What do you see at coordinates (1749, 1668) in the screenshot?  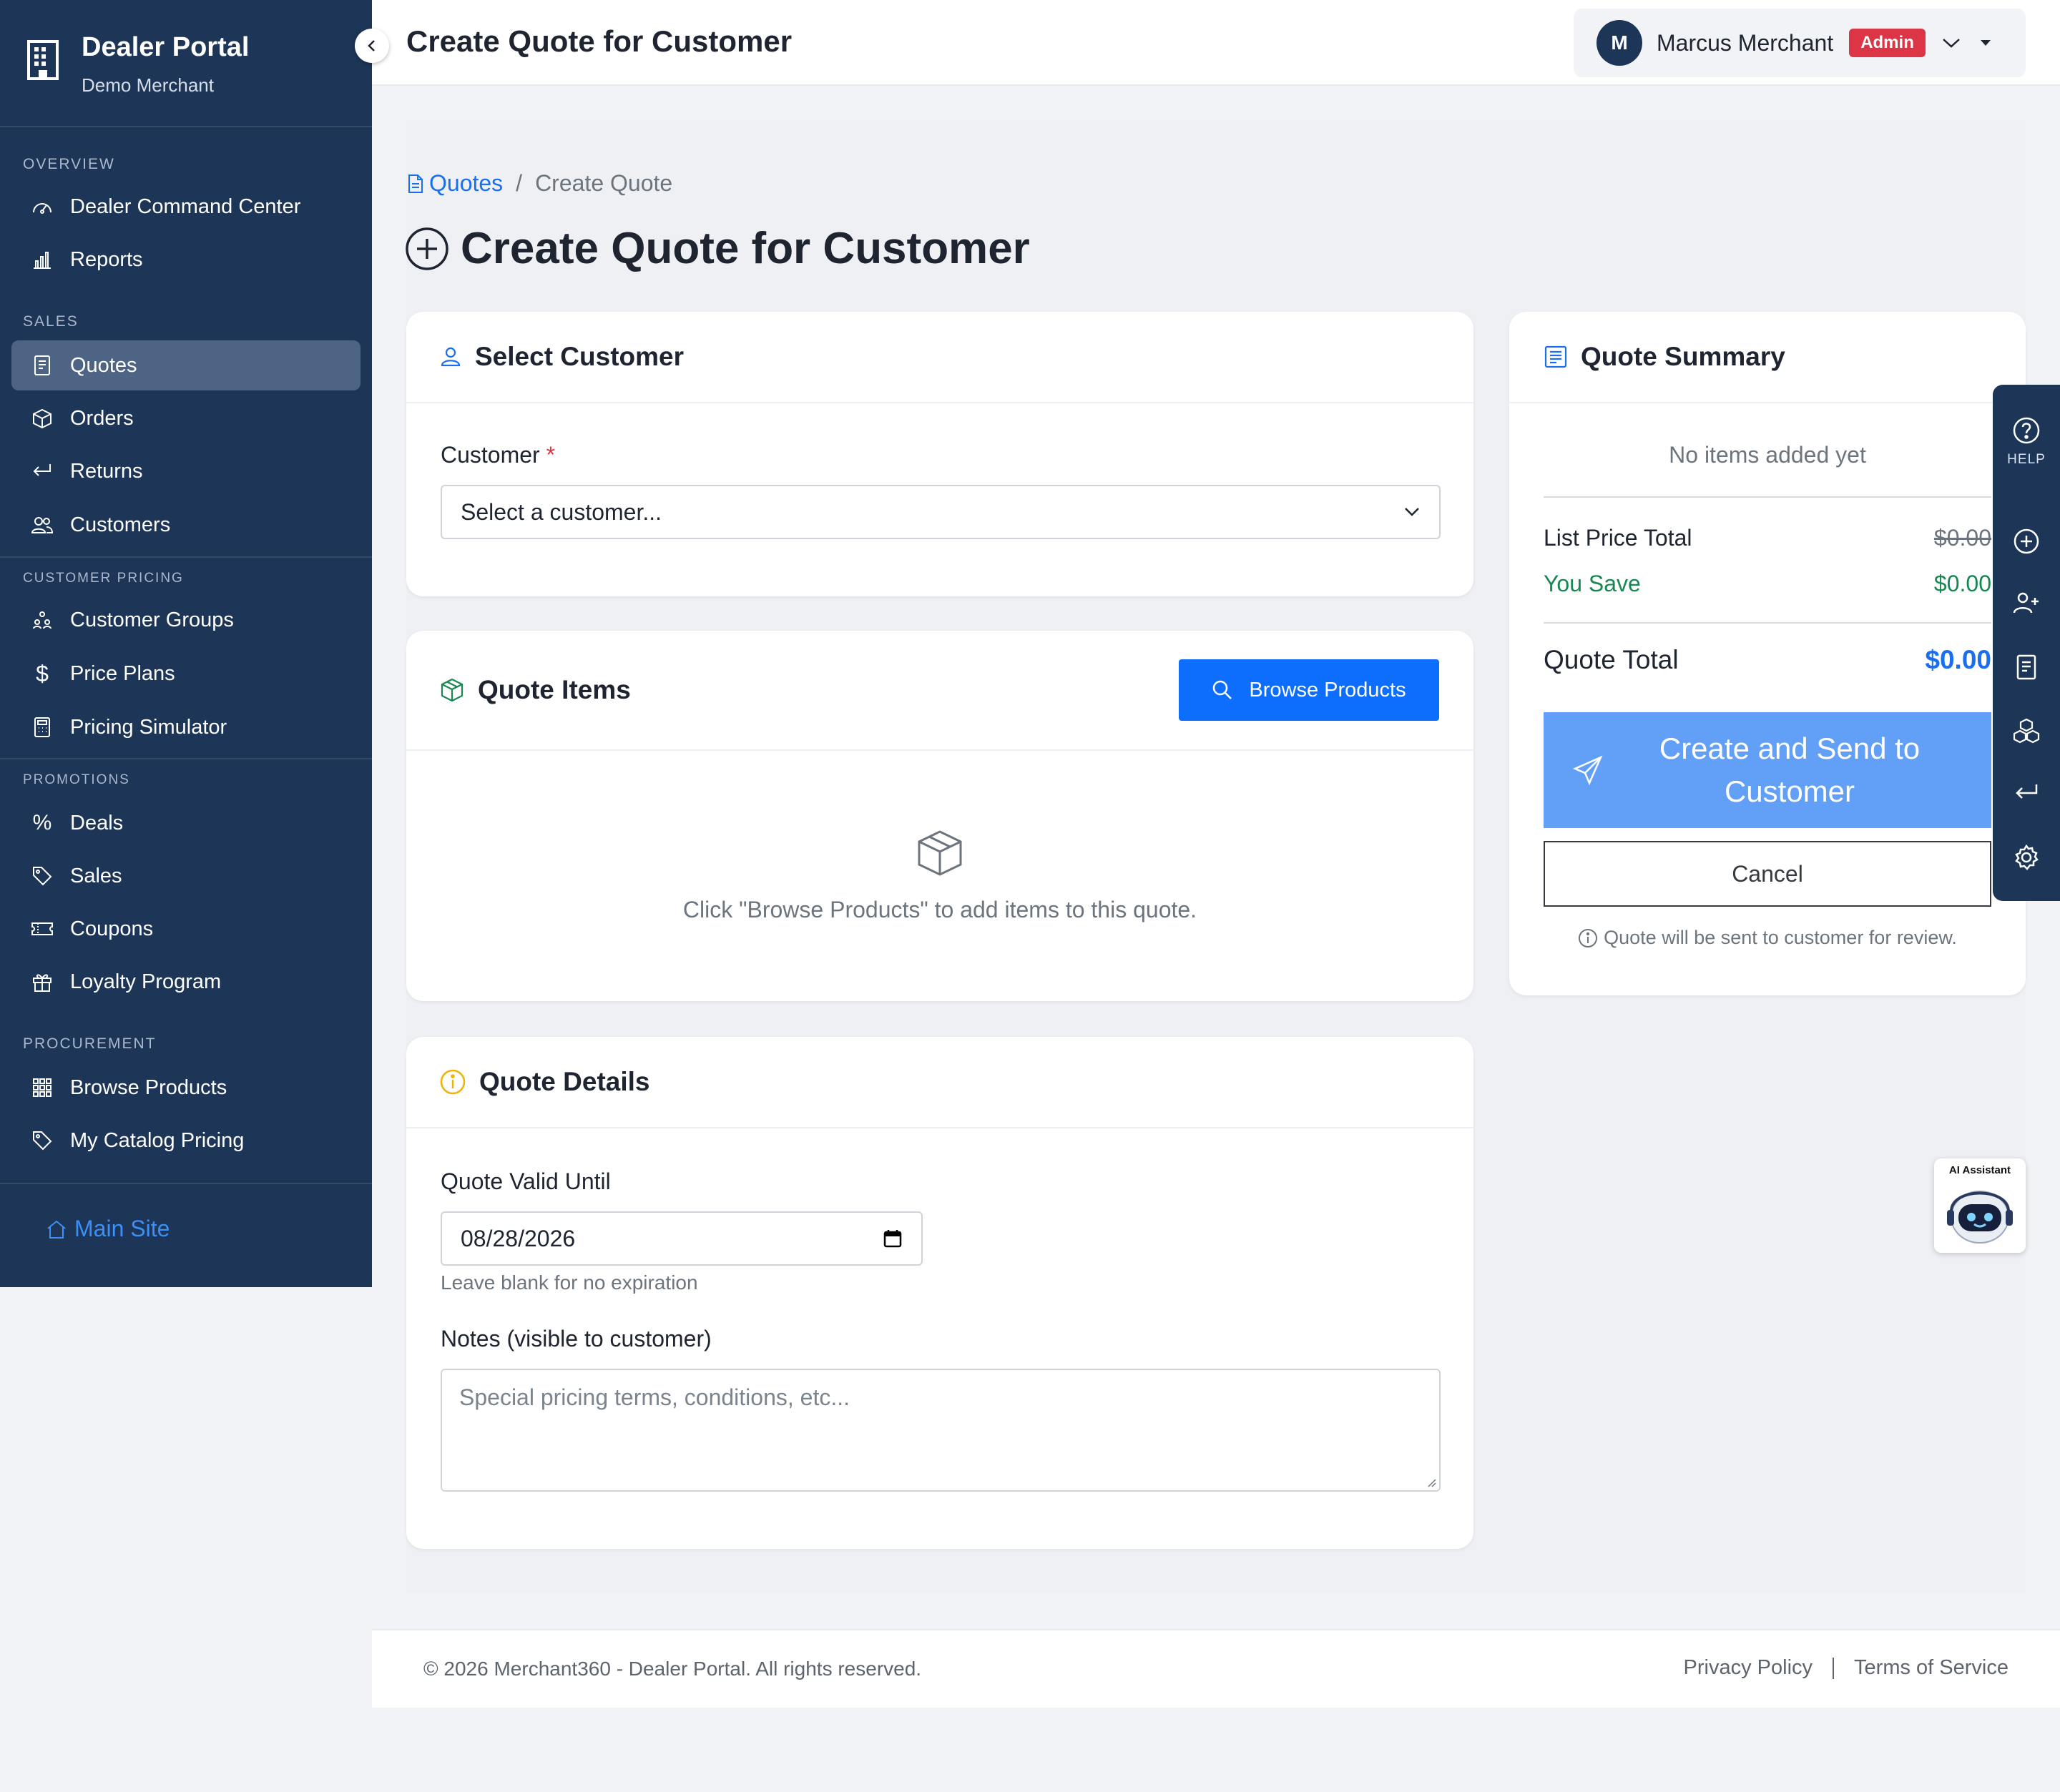 I see `privacy-policy-link: Privacy Policy` at bounding box center [1749, 1668].